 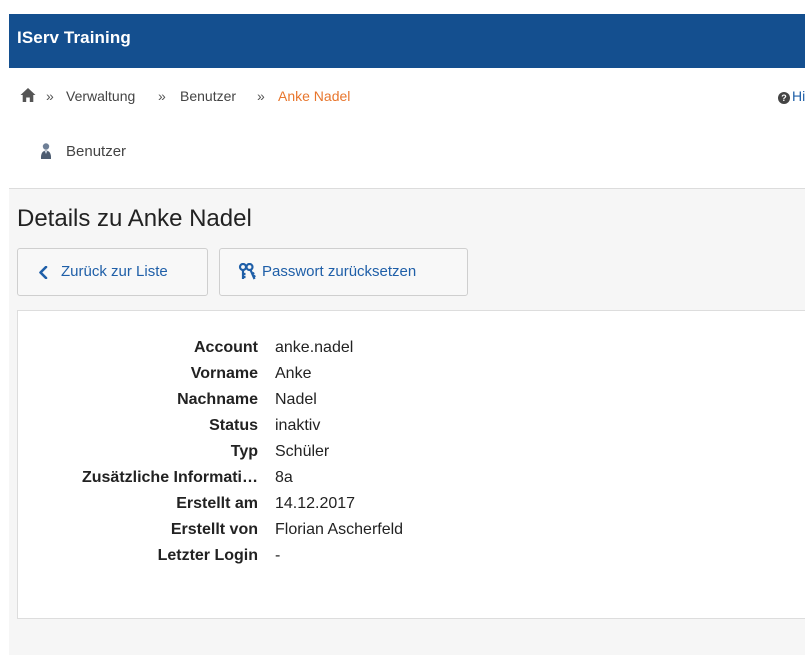 What do you see at coordinates (208, 96) in the screenshot?
I see `breadcrumb-benutzer: Benutzer` at bounding box center [208, 96].